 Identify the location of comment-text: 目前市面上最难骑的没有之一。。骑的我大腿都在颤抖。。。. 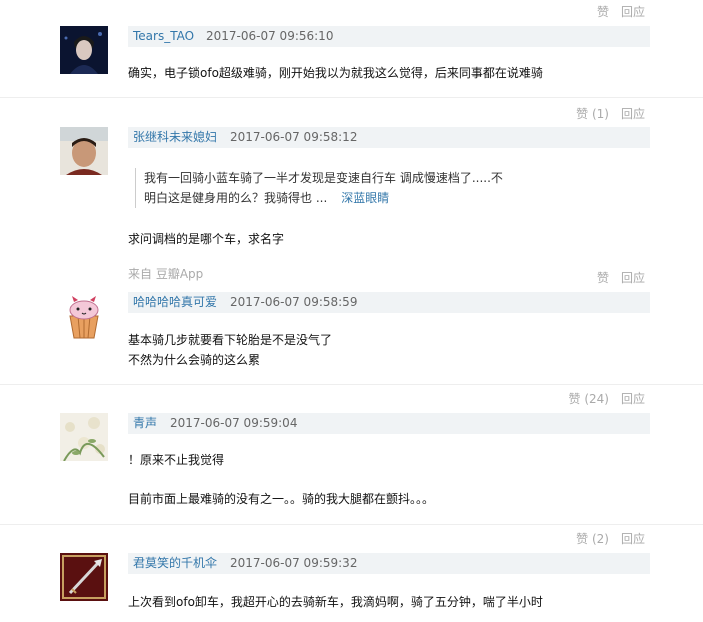
(281, 499).